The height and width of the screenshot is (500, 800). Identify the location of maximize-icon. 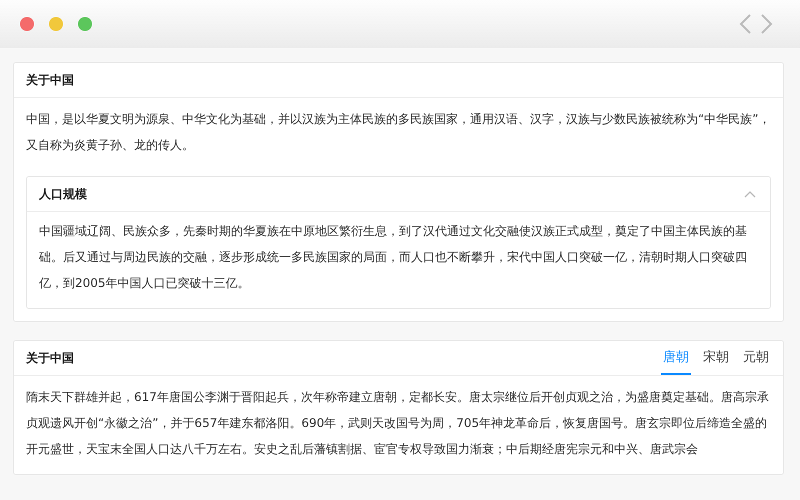
(85, 24).